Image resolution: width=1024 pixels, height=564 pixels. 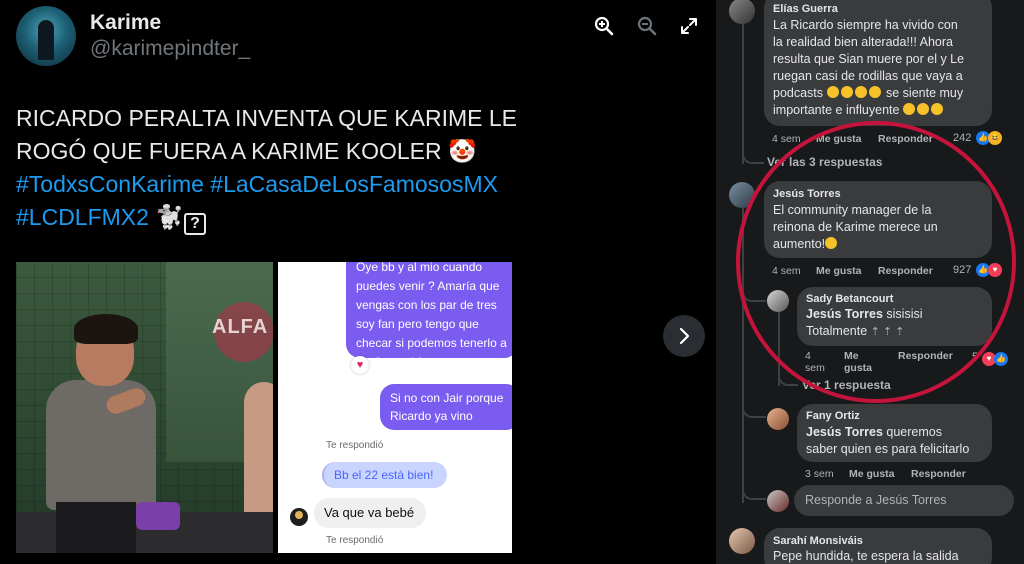 I want to click on comment-line: importante e influyente, so click(x=868, y=110).